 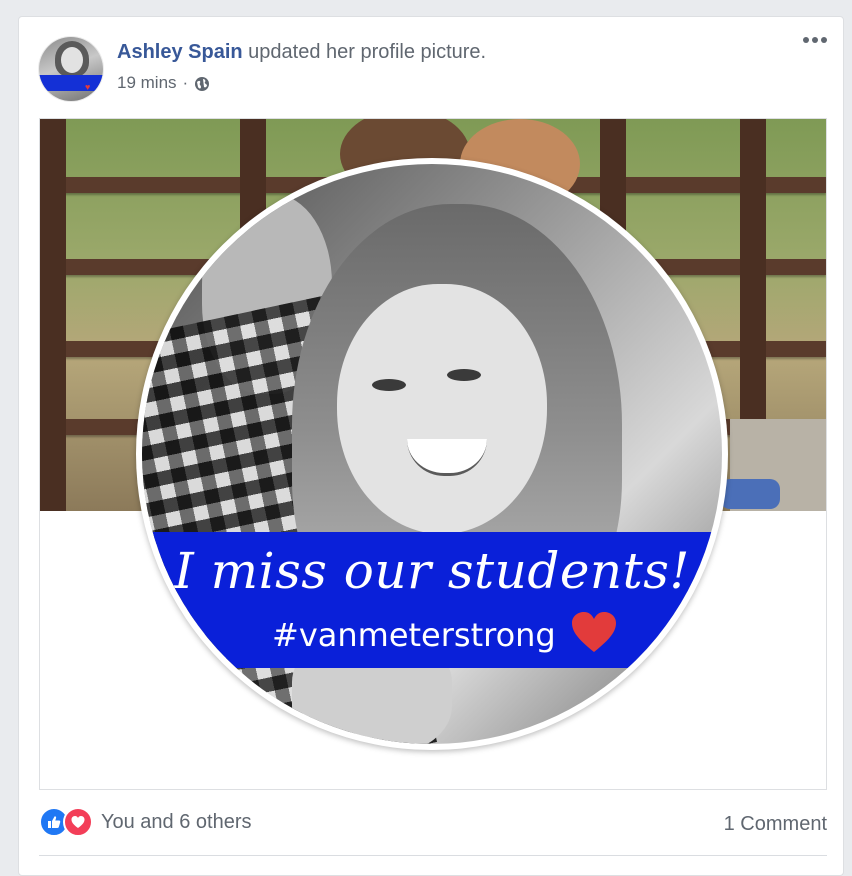 I want to click on footer-divider, so click(x=433, y=855).